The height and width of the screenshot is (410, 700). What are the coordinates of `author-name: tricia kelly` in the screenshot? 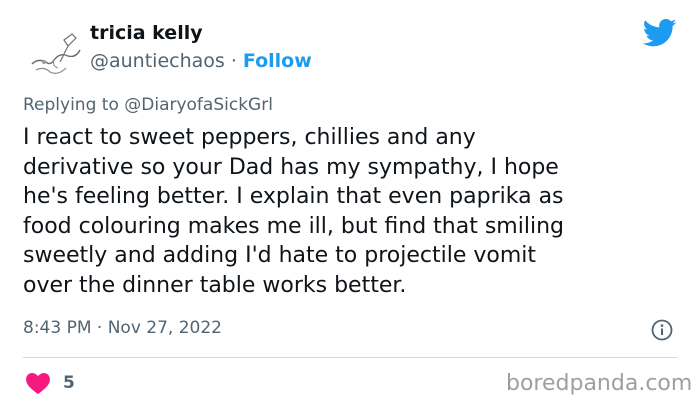 It's located at (146, 33).